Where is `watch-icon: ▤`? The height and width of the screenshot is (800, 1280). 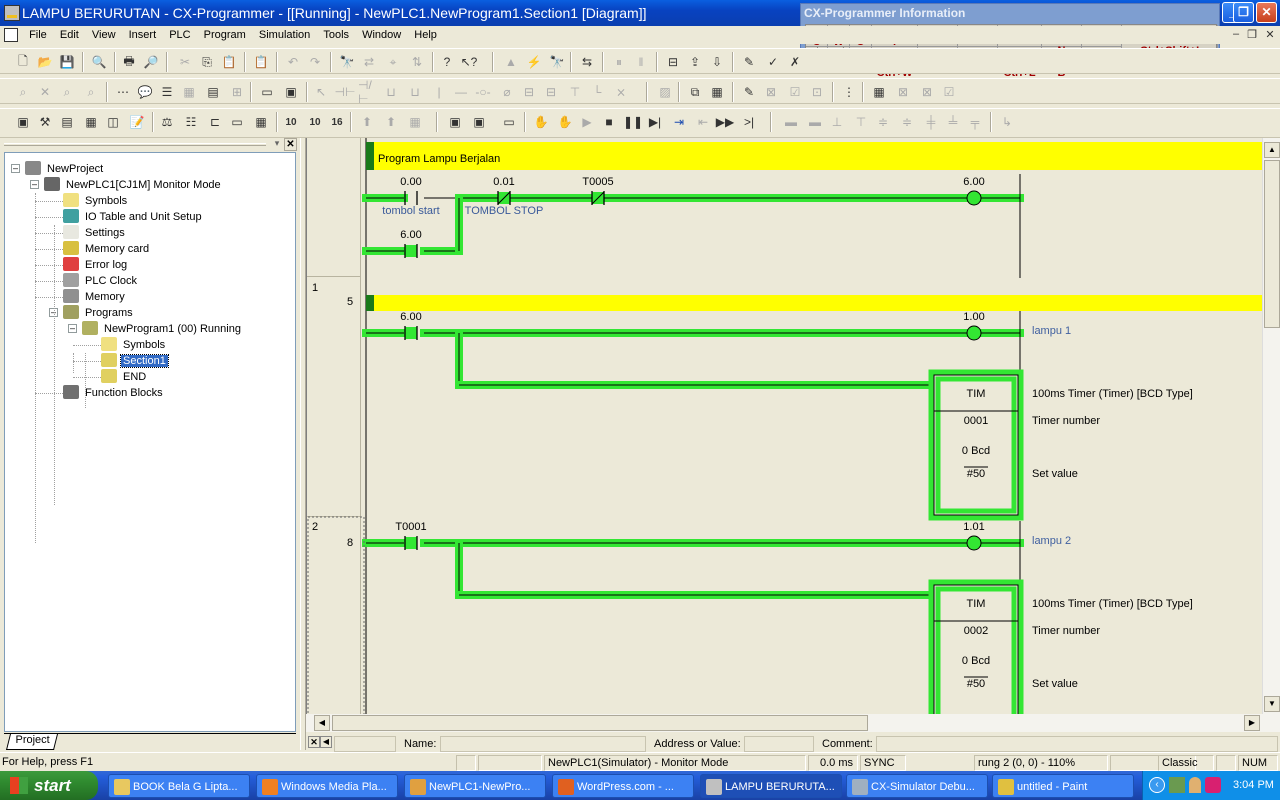
watch-icon: ▤ is located at coordinates (67, 122).